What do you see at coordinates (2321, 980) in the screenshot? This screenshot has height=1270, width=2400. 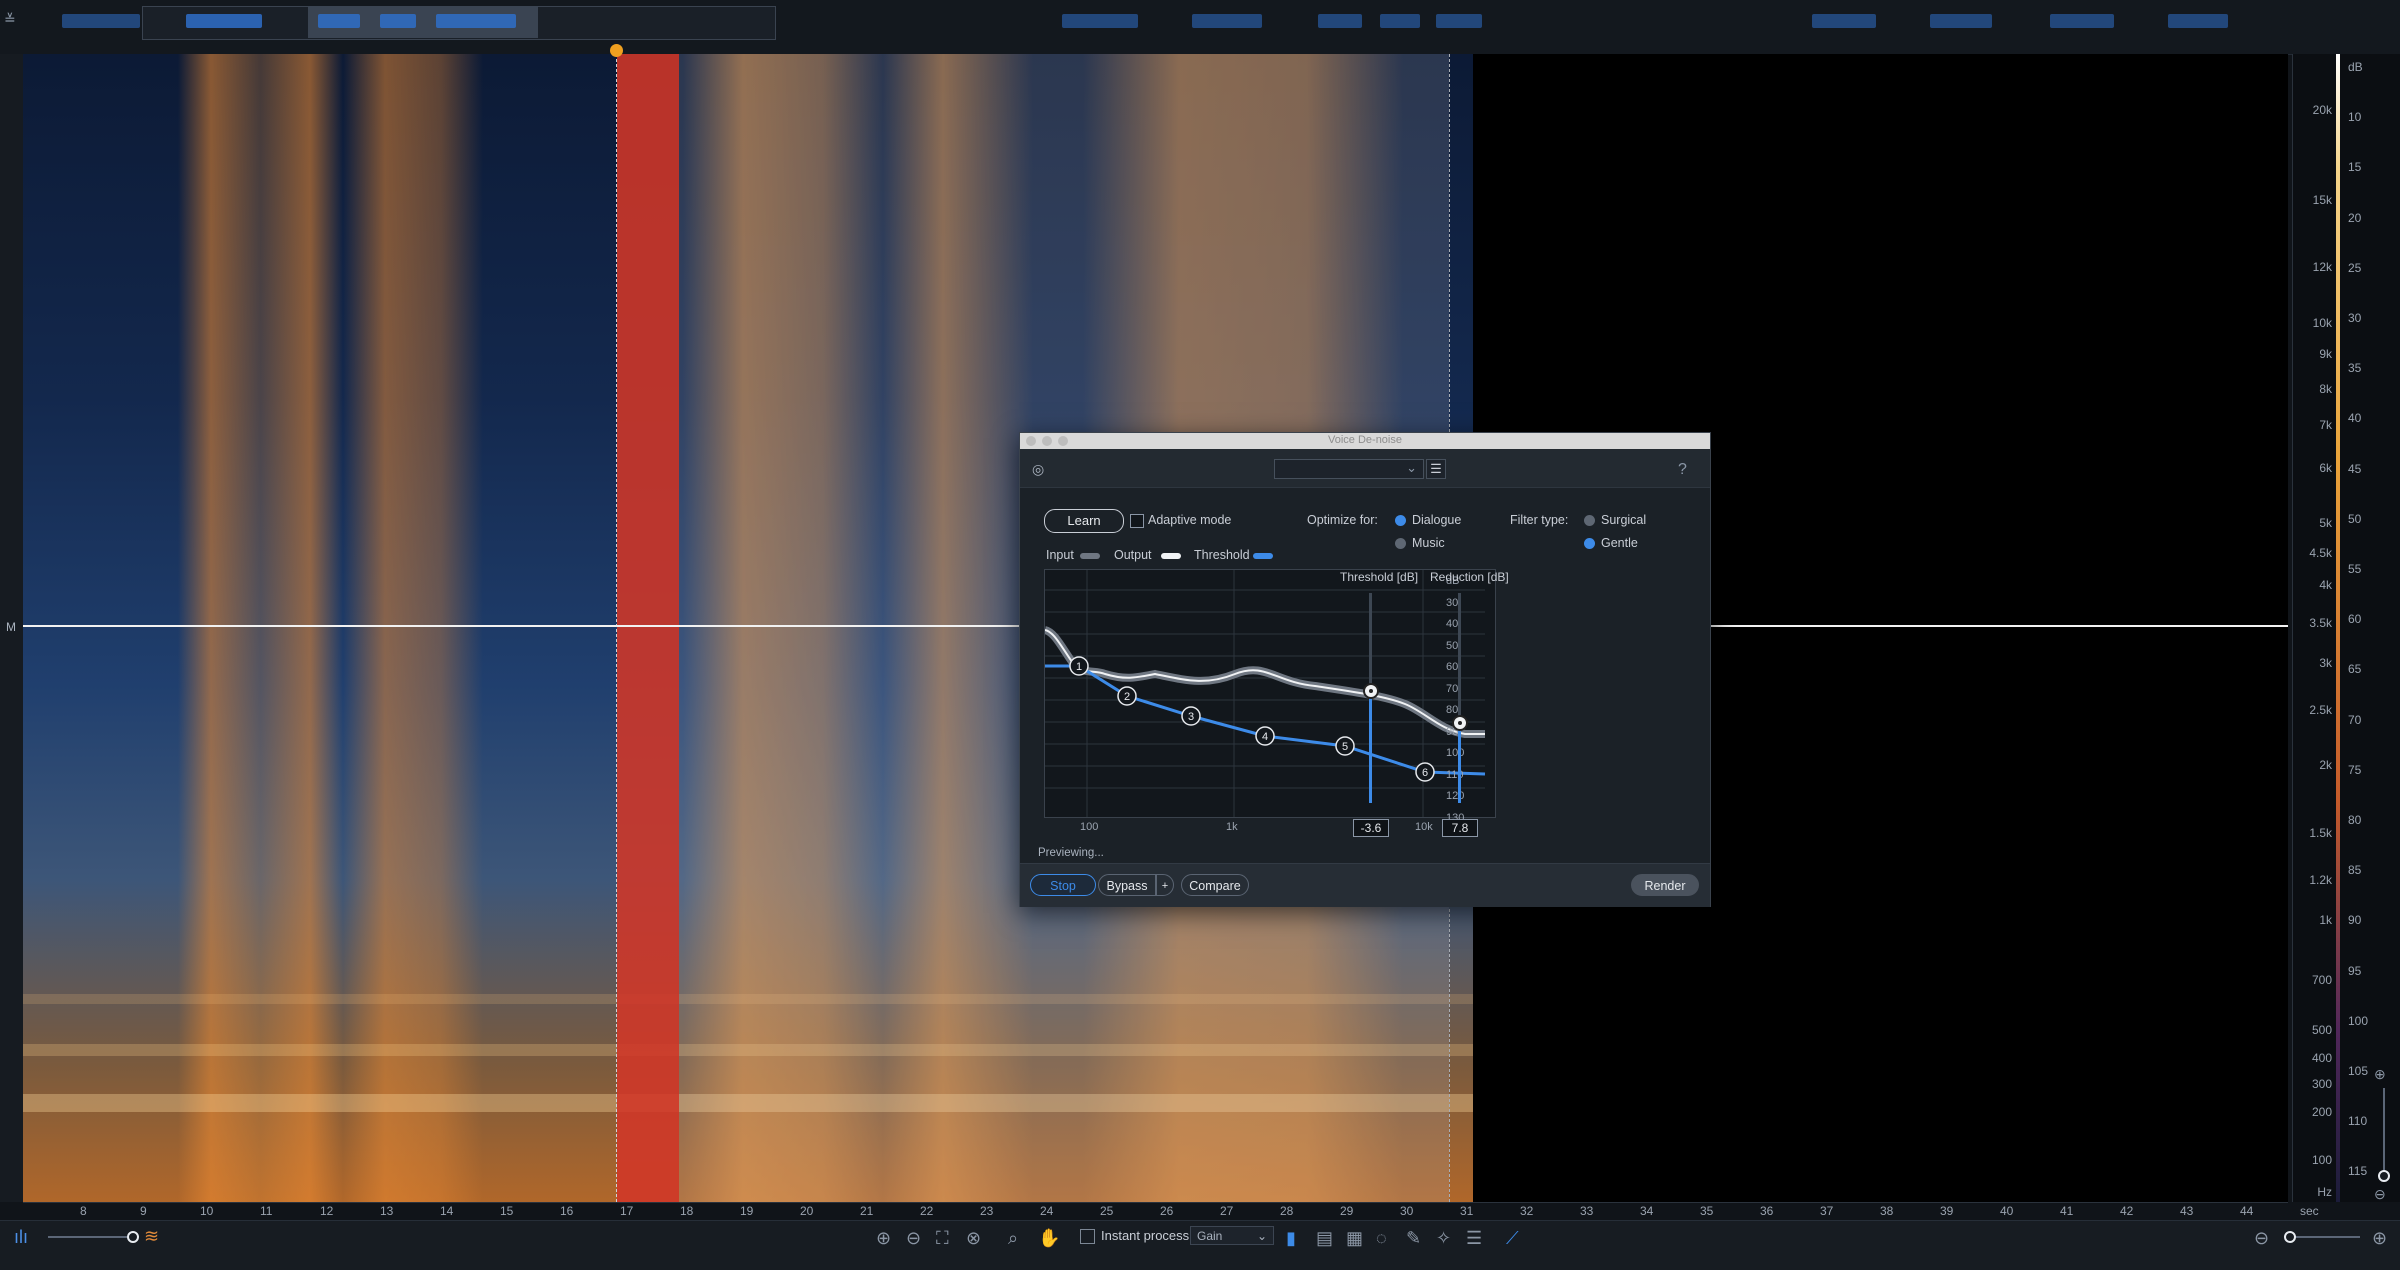 I see `frequency-tick-label: 700` at bounding box center [2321, 980].